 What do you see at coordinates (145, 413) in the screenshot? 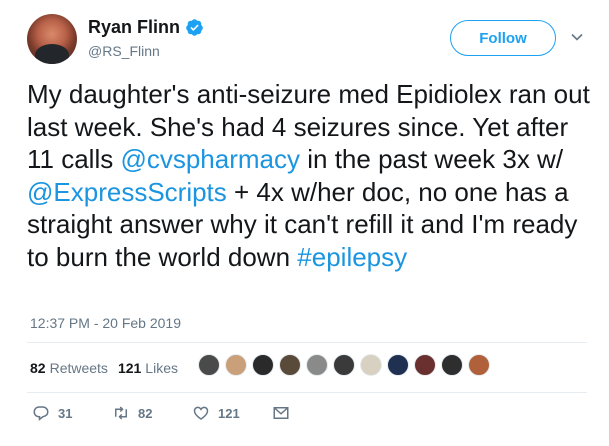
I see `retweet-count: 82` at bounding box center [145, 413].